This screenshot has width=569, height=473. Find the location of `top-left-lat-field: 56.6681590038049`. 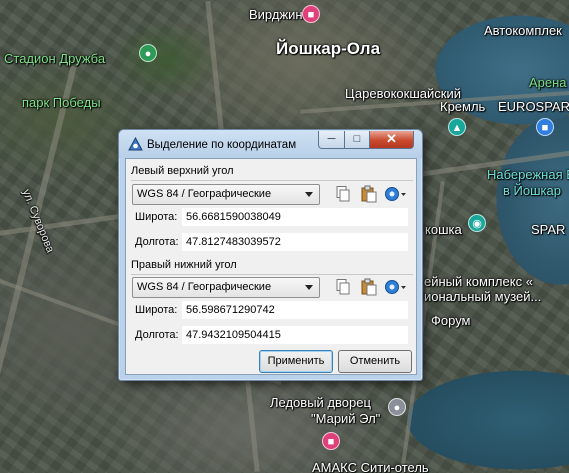

top-left-lat-field: 56.6681590038049 is located at coordinates (295, 217).